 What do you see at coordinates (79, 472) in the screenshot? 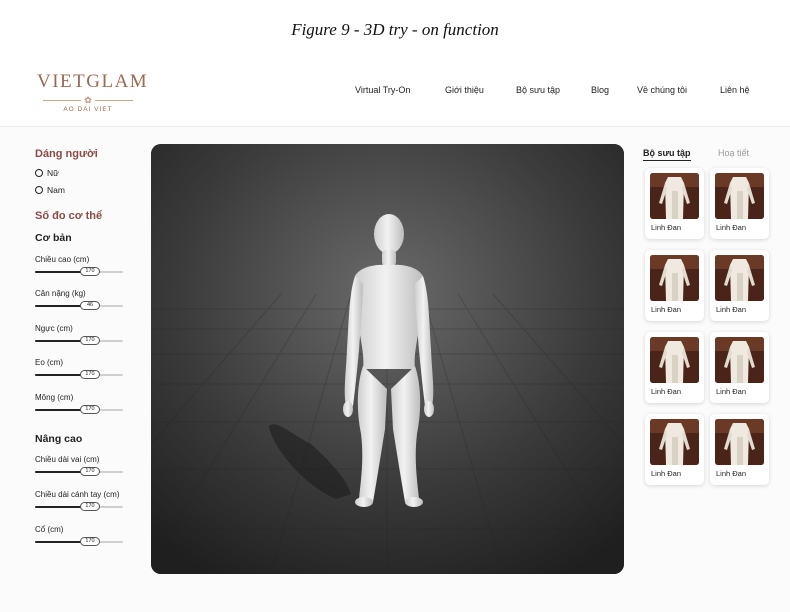
I see `shoulder-slider: 170` at bounding box center [79, 472].